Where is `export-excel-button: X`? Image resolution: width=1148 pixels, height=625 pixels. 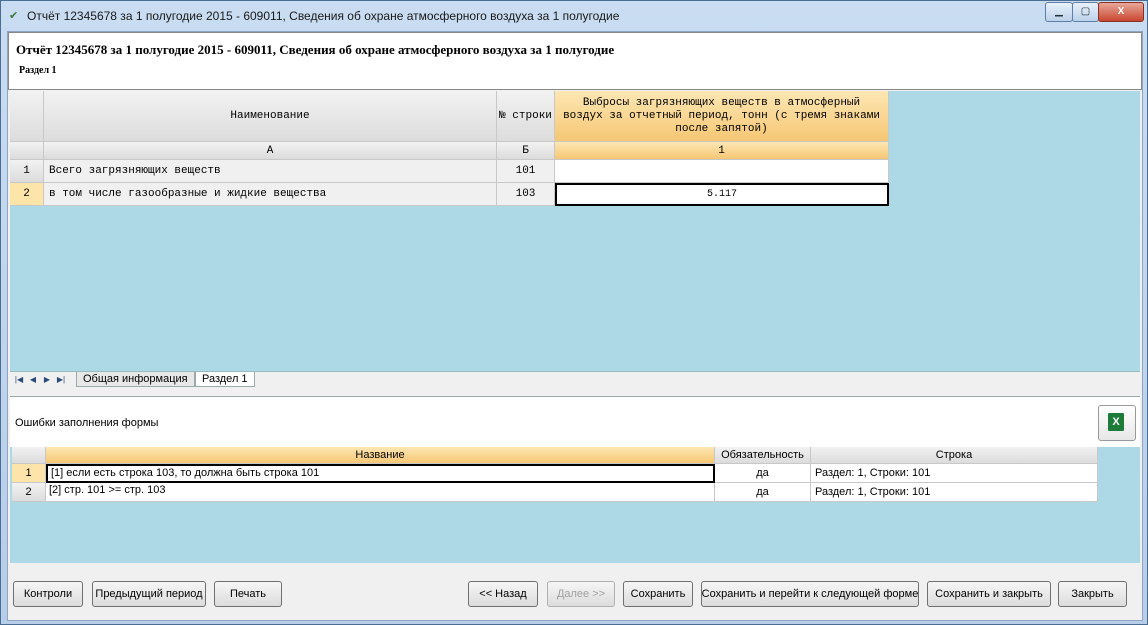 export-excel-button: X is located at coordinates (1117, 423).